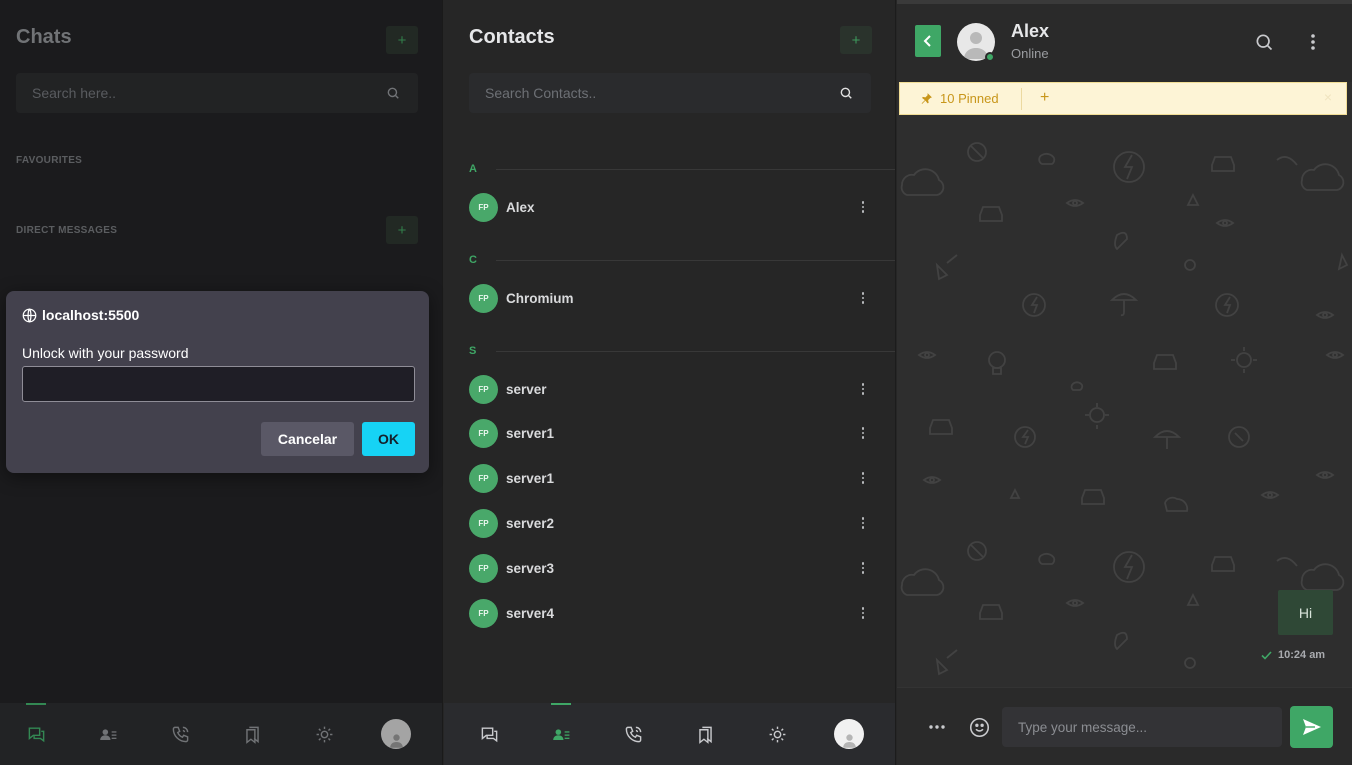 The width and height of the screenshot is (1352, 765). What do you see at coordinates (937, 727) in the screenshot?
I see `more-horizontal-icon` at bounding box center [937, 727].